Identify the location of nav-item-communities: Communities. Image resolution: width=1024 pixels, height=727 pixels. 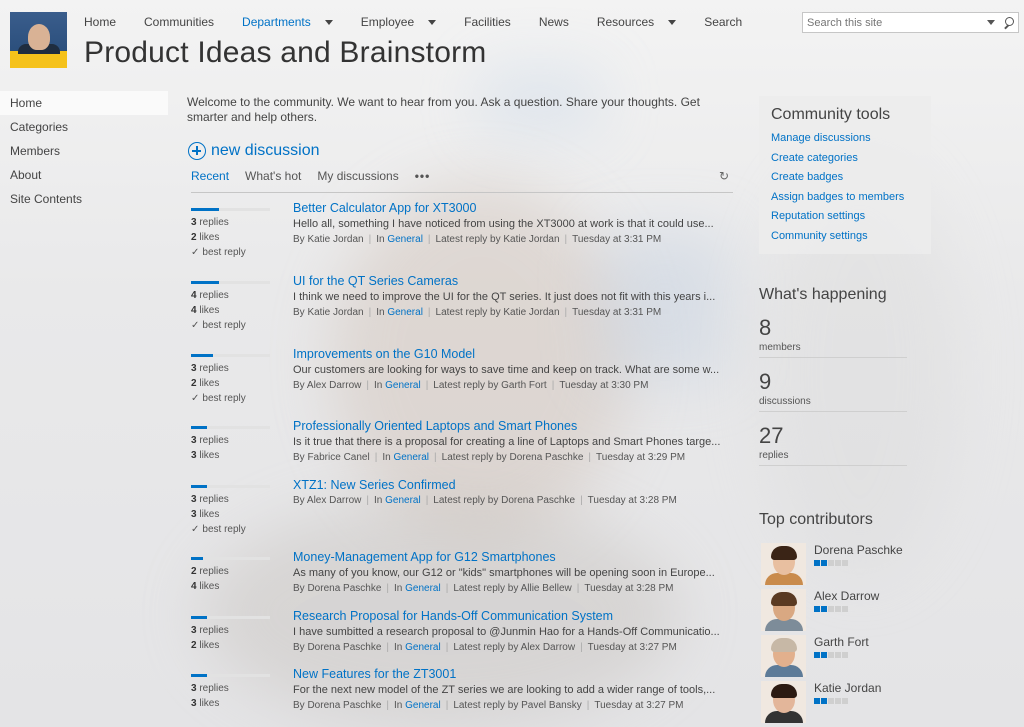
(179, 22).